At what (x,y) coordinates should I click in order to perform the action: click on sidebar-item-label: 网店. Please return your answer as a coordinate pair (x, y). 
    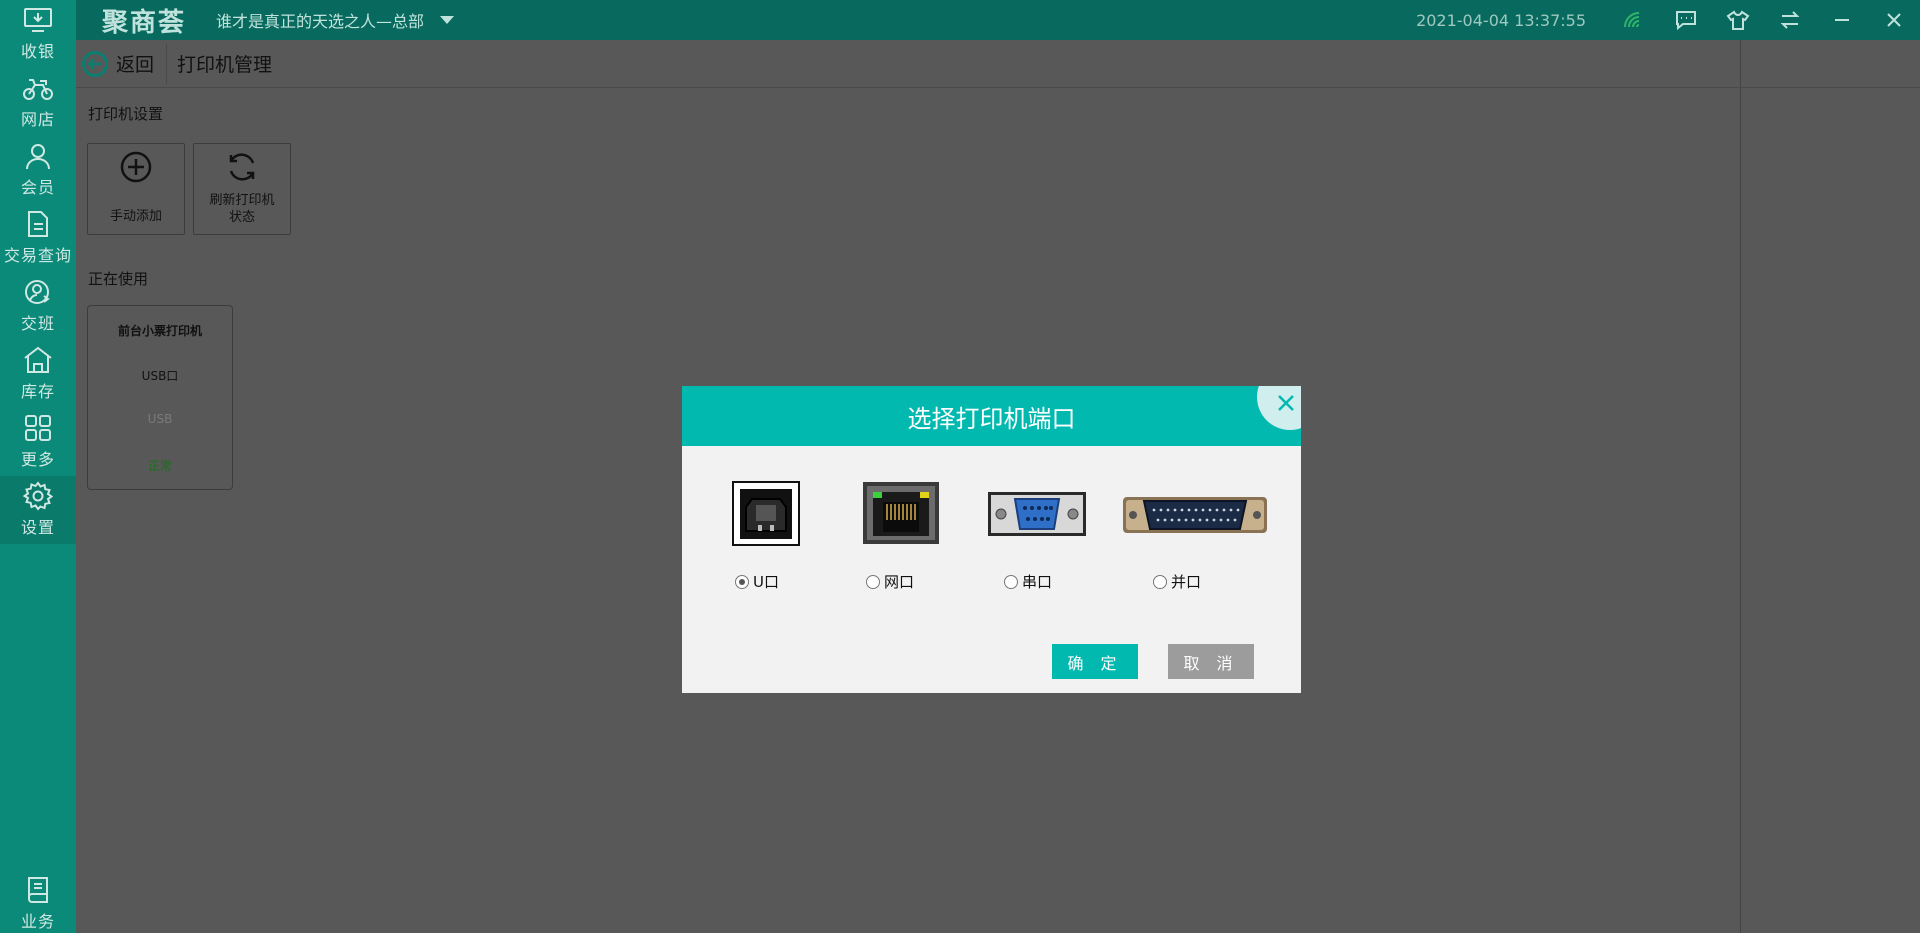
    Looking at the image, I should click on (37, 119).